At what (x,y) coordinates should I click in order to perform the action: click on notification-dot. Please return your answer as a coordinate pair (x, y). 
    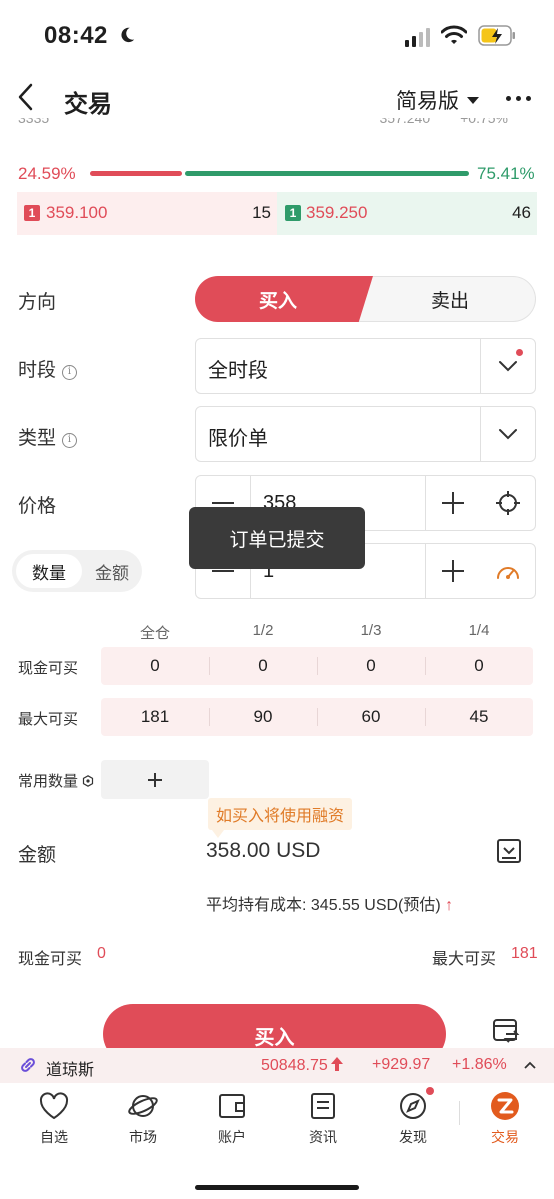
    Looking at the image, I should click on (519, 352).